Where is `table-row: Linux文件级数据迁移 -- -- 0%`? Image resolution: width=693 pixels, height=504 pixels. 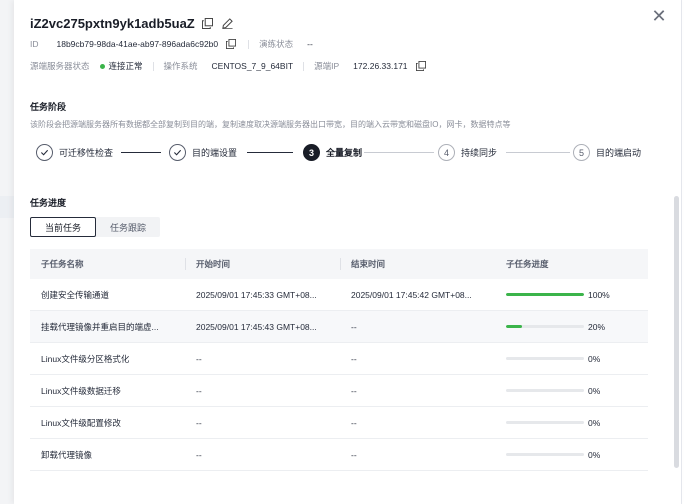
table-row: Linux文件级数据迁移 -- -- 0% is located at coordinates (339, 391).